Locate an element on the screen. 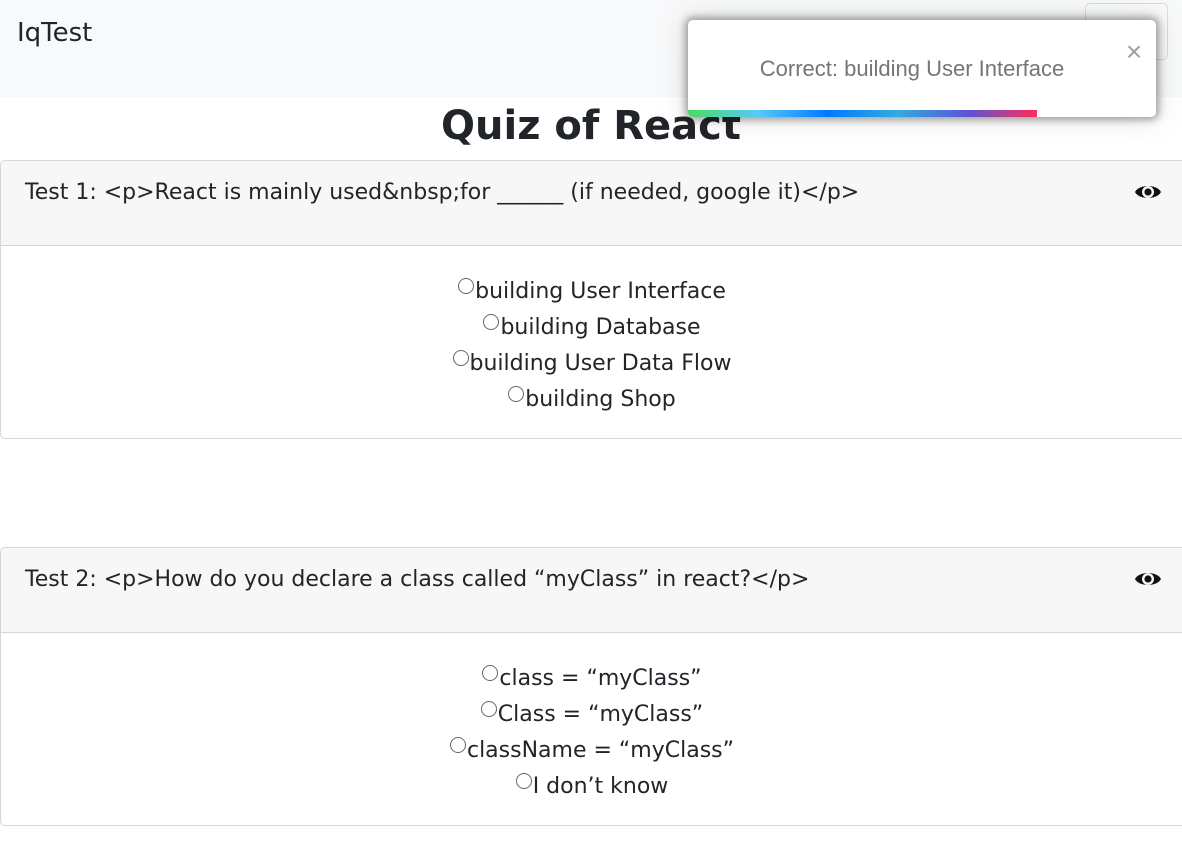  brand-link: IqTest is located at coordinates (54, 33).